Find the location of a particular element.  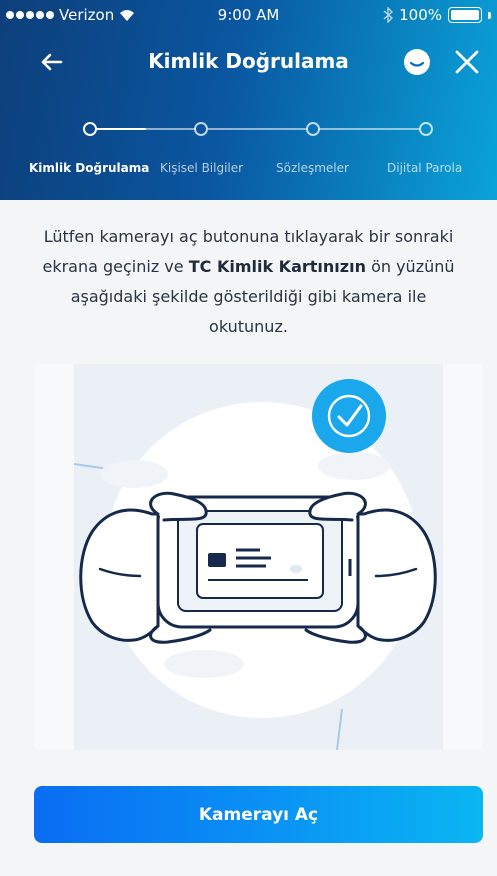

step-label-password: Dijital Parola is located at coordinates (424, 168).